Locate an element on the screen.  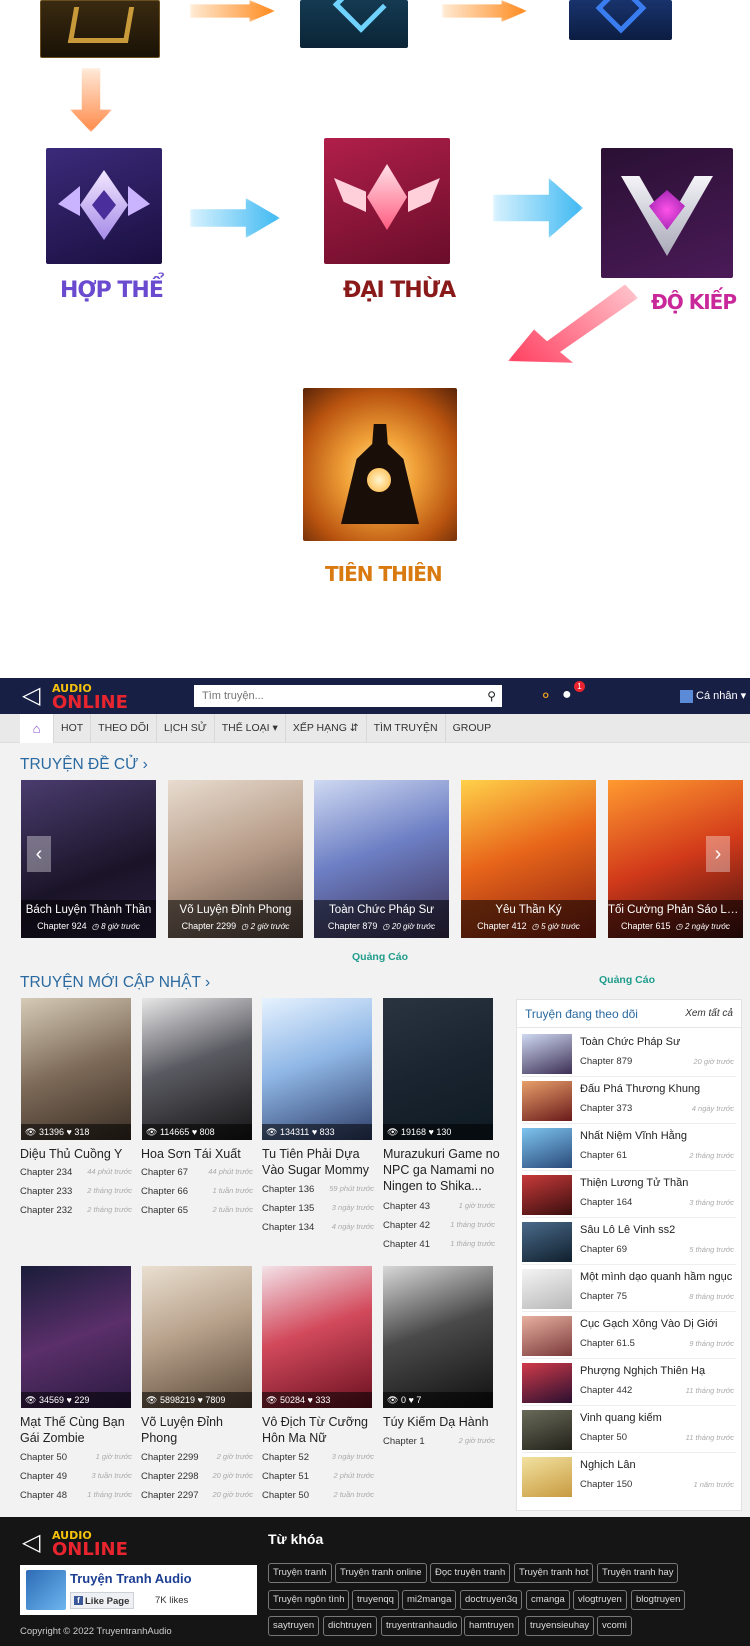
menu-item-group: GROUP is located at coordinates (472, 728).